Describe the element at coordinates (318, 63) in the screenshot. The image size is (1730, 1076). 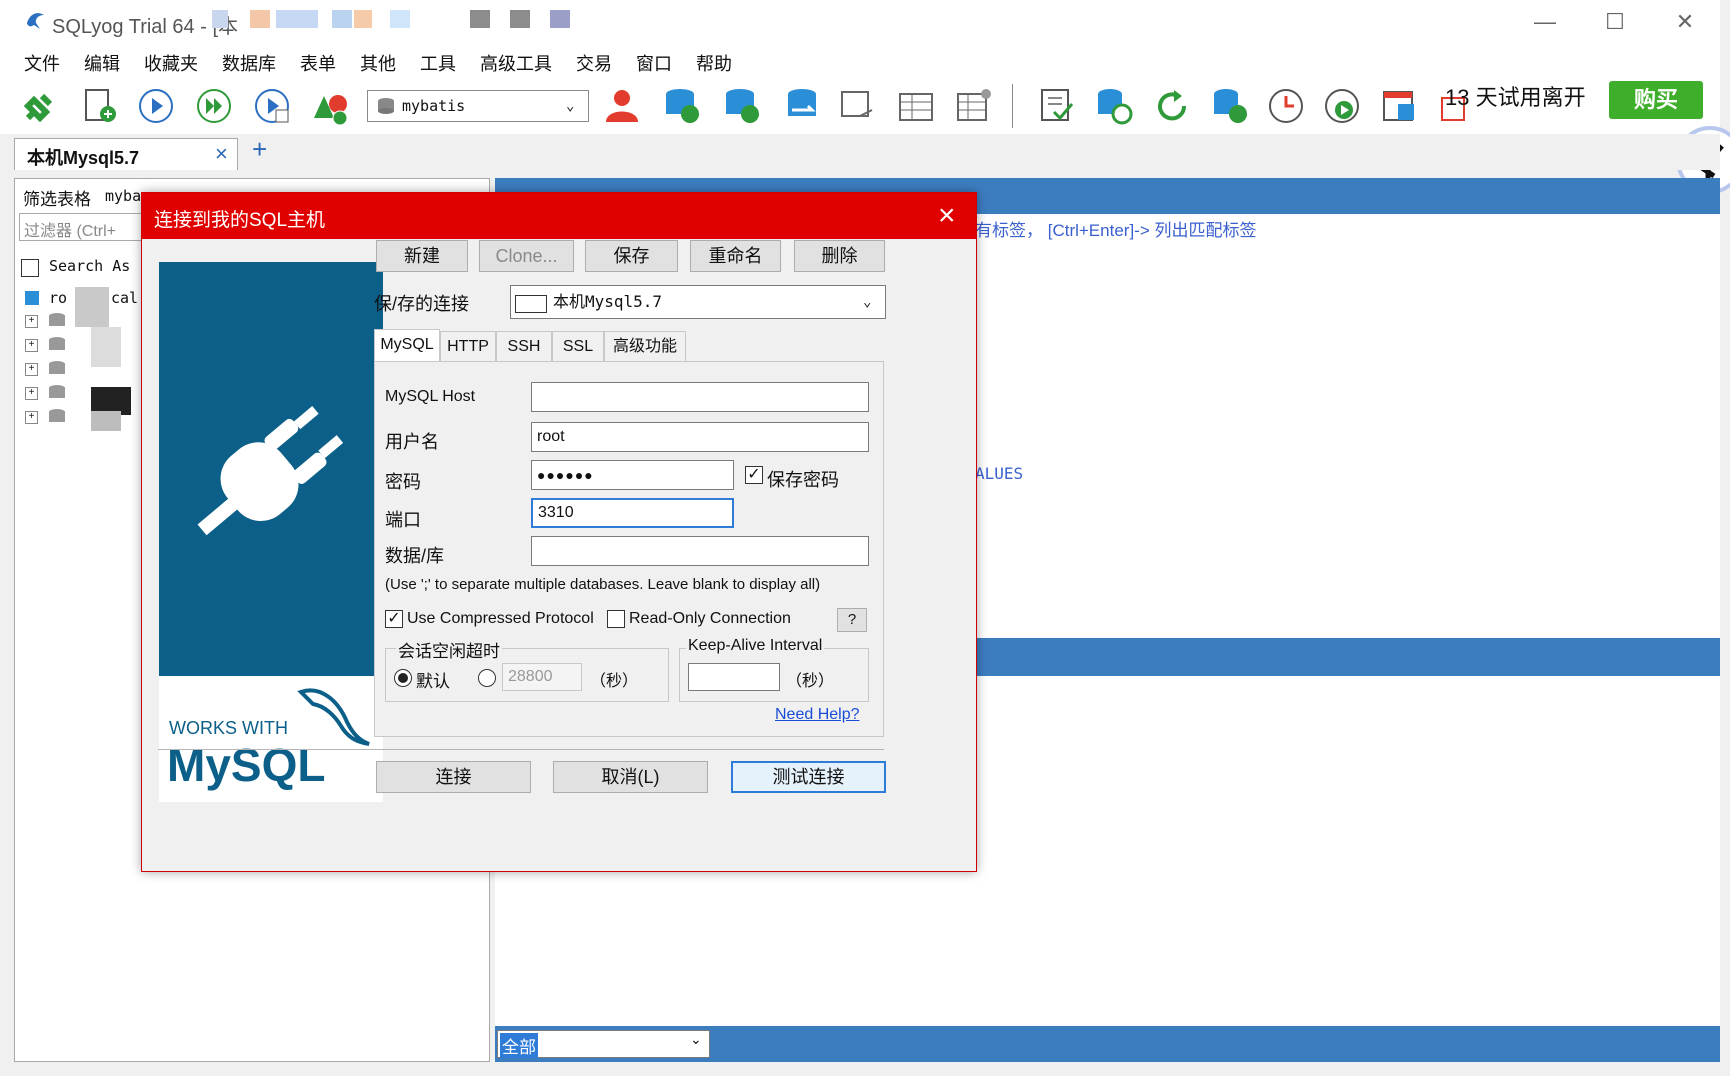
I see `menu-table: 表单` at that location.